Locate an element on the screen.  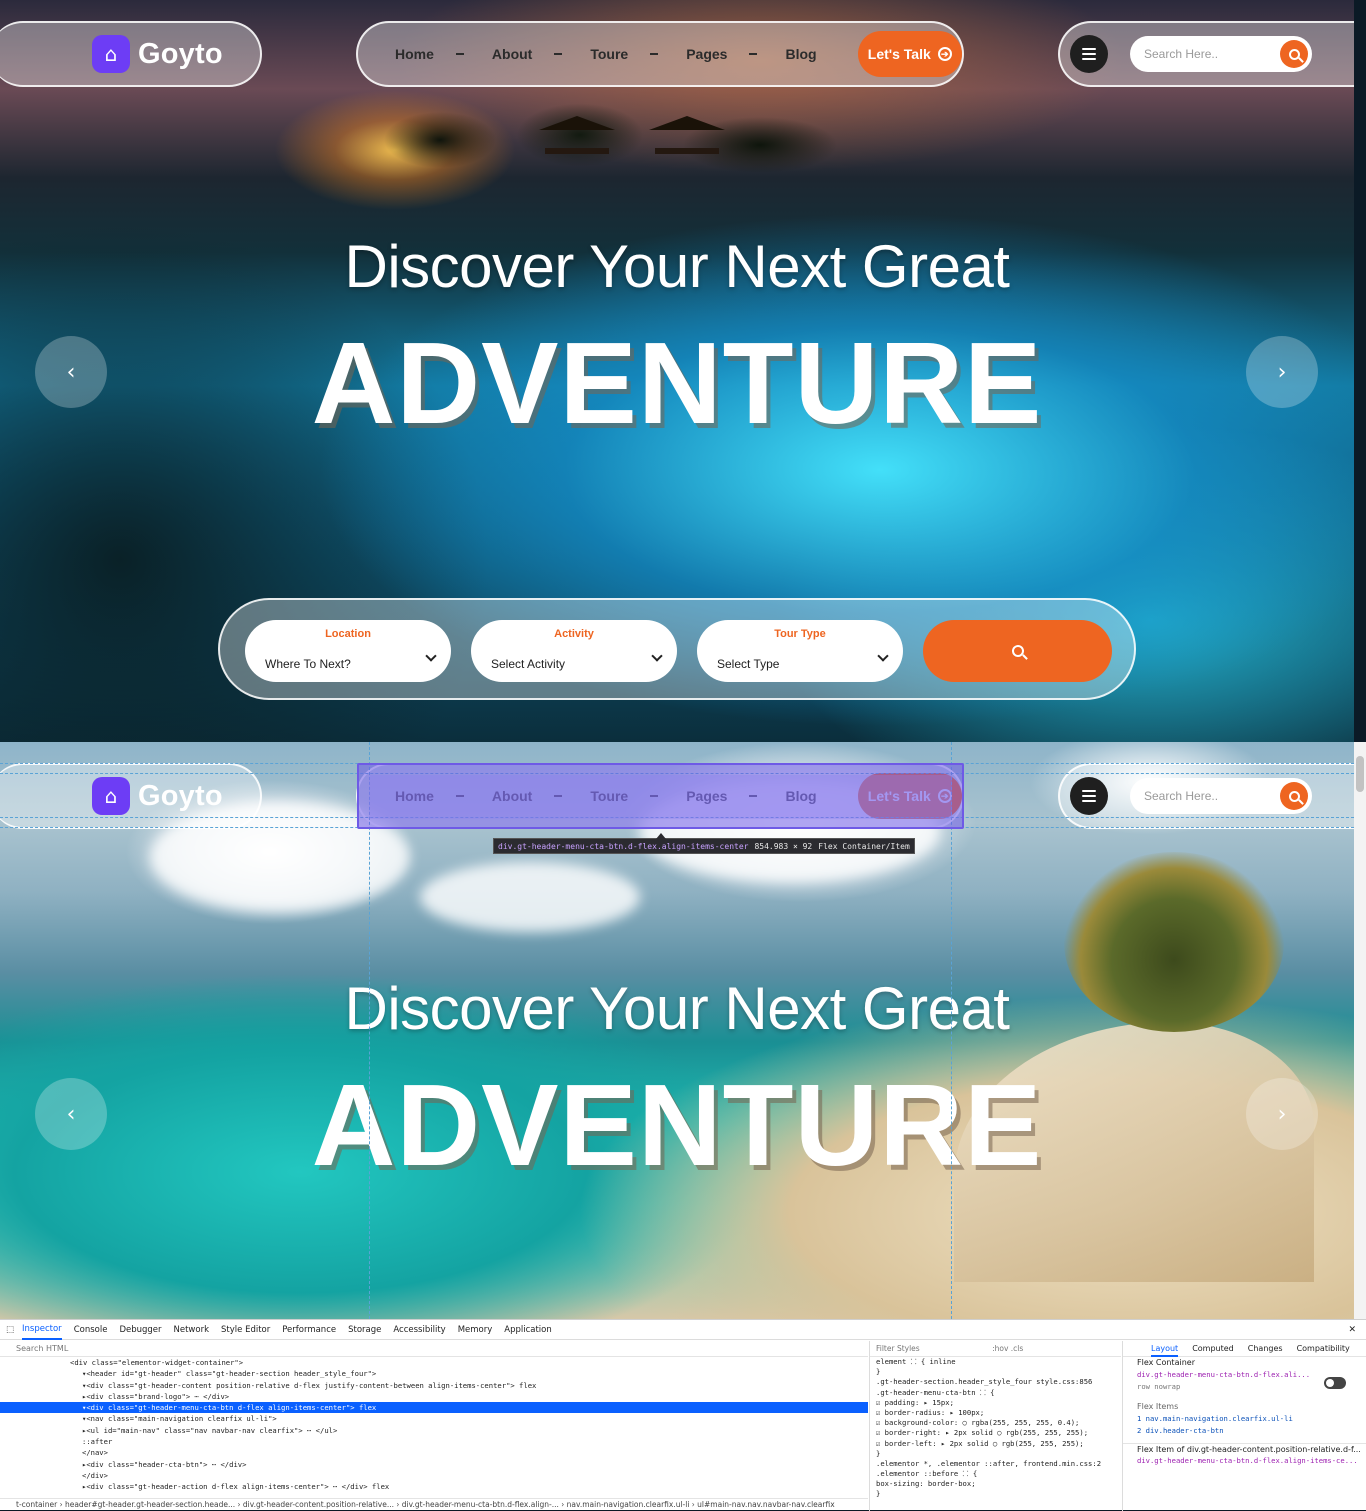
tab-style-editor-label: Style Editor is located at coordinates (246, 1329).